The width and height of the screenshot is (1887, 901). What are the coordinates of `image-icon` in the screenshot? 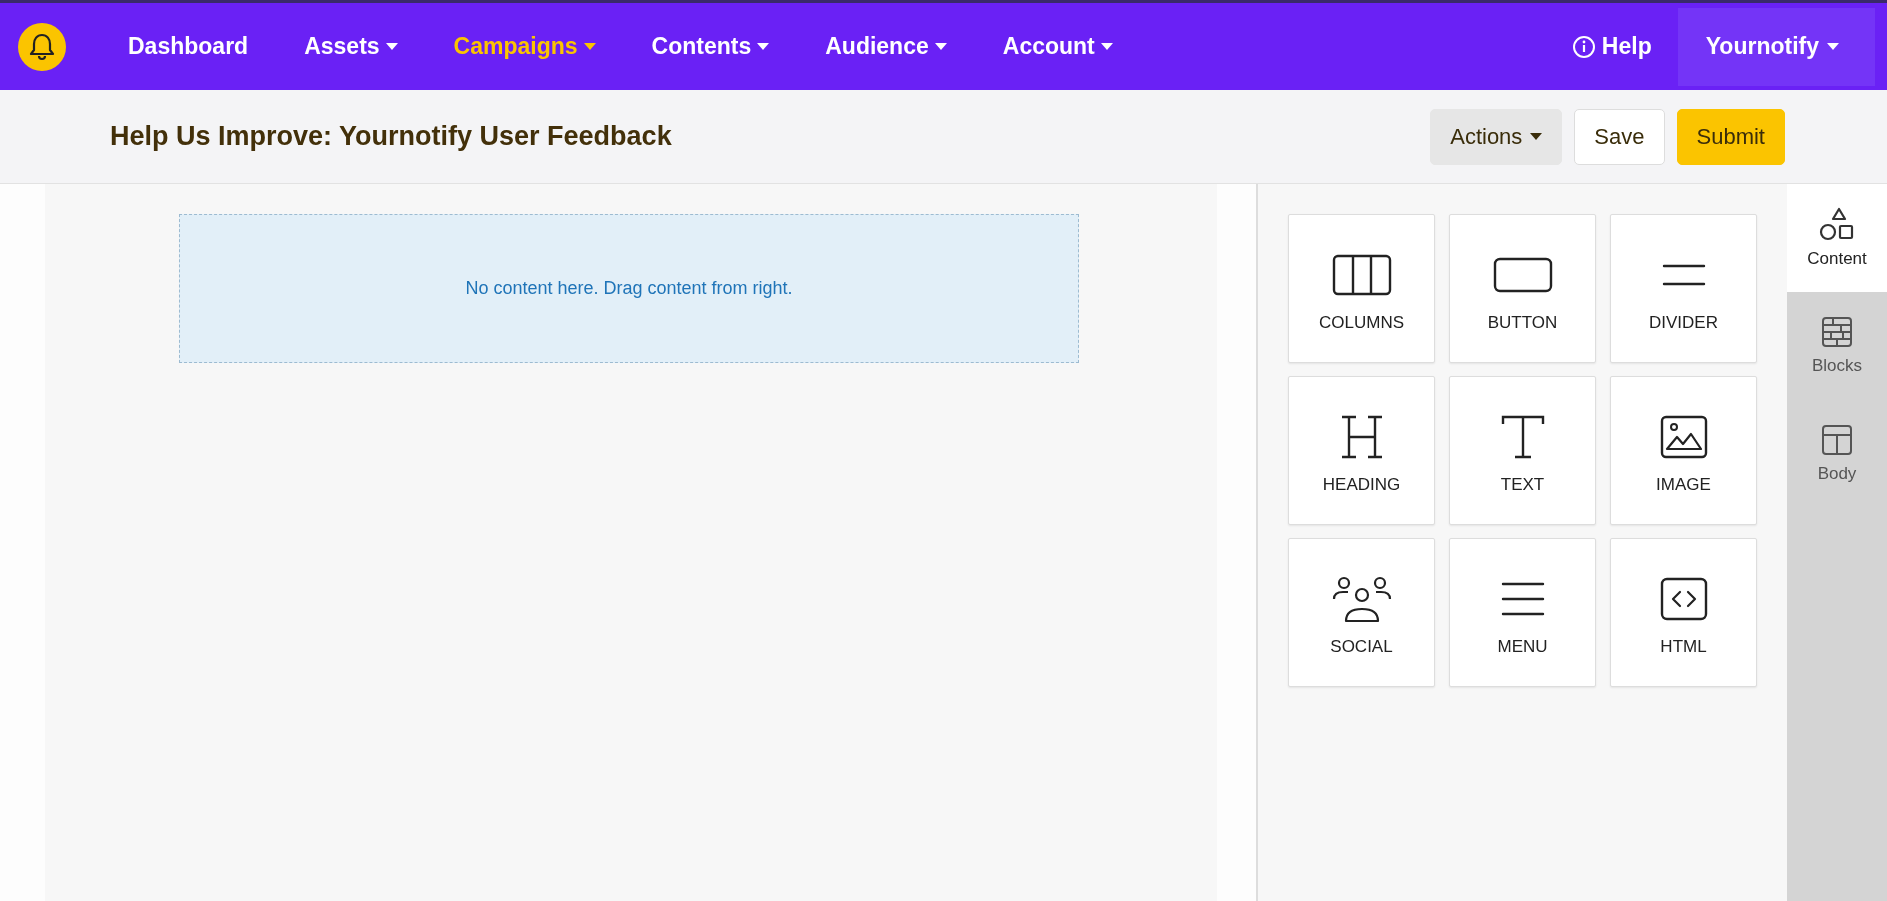 It's located at (1683, 437).